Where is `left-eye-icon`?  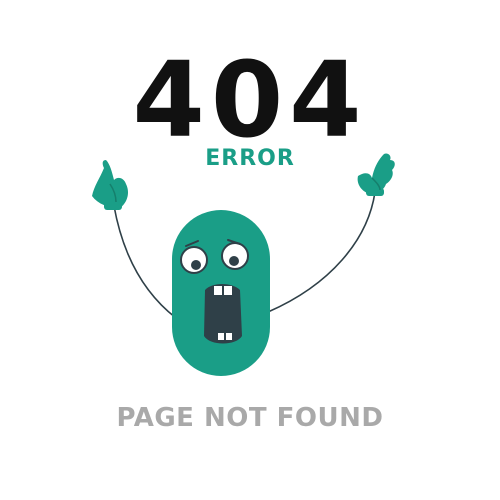
left-eye-icon is located at coordinates (194, 260).